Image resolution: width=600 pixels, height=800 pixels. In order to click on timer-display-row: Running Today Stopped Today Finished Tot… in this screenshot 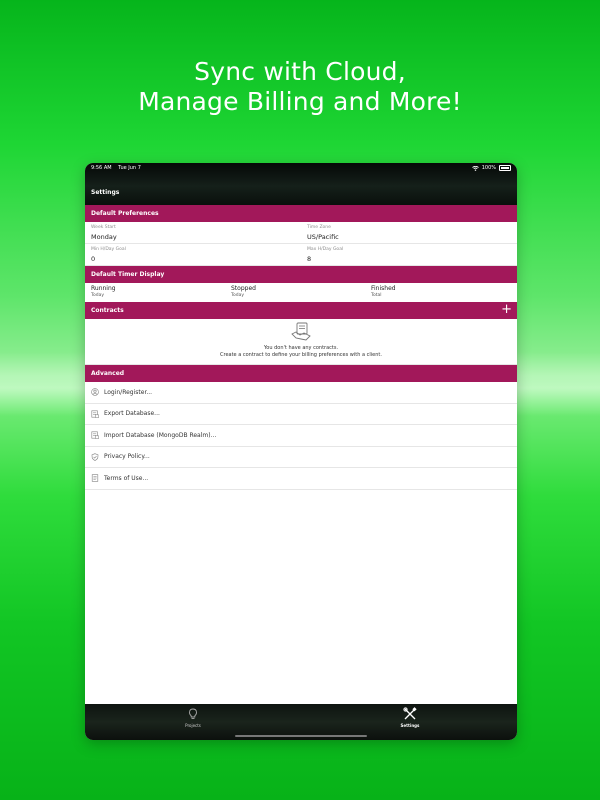, I will do `click(301, 292)`.